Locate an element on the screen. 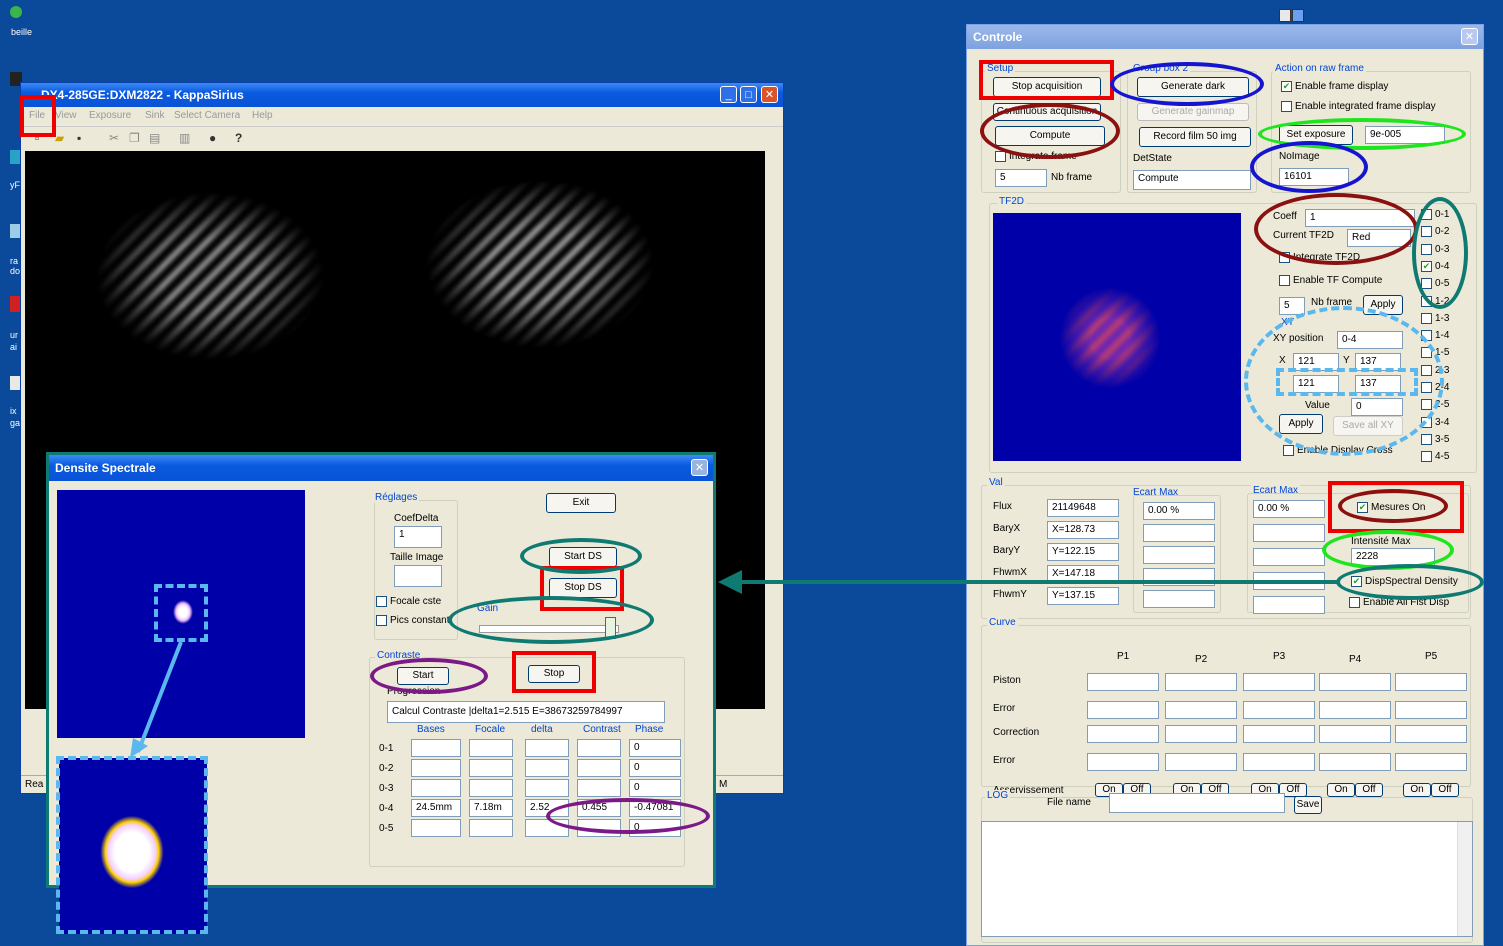  tf2d-nbframe-input: 5 is located at coordinates (1292, 306).